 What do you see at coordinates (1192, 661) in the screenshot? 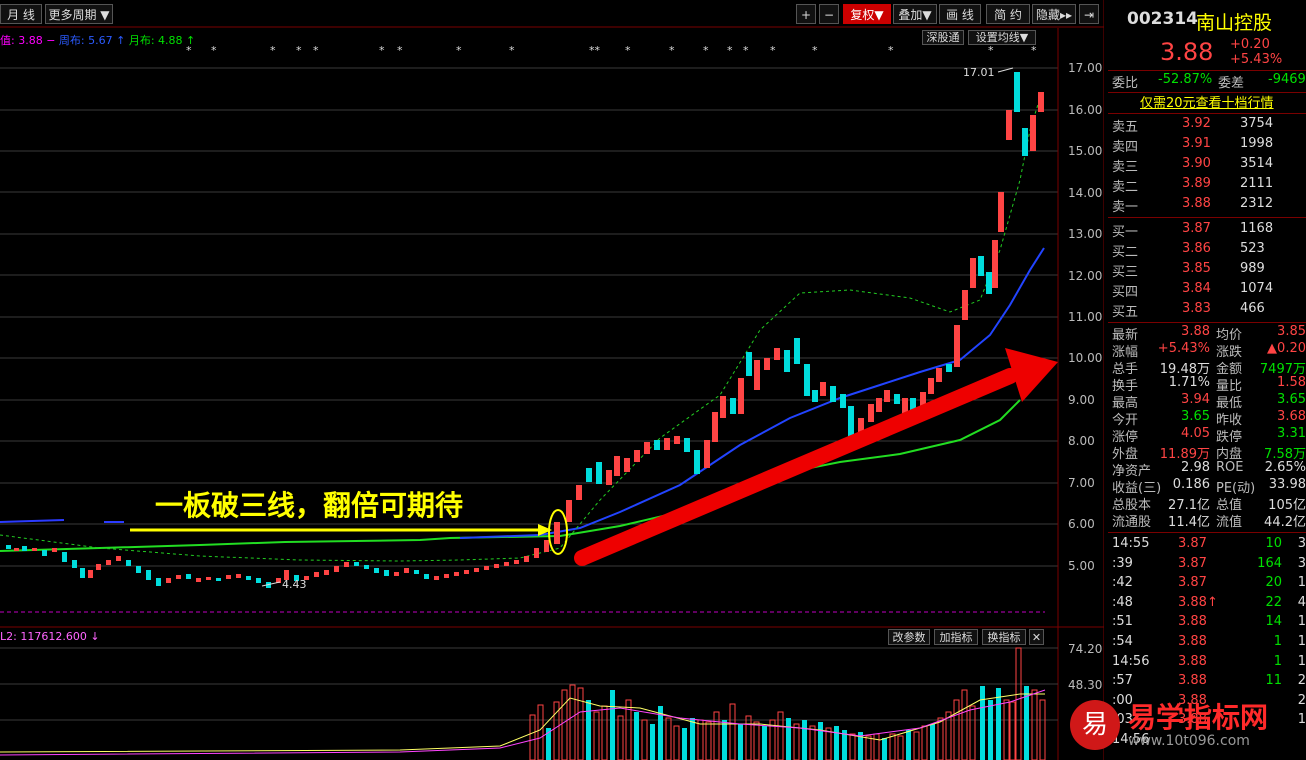
I see `tick-price: 3.88` at bounding box center [1192, 661].